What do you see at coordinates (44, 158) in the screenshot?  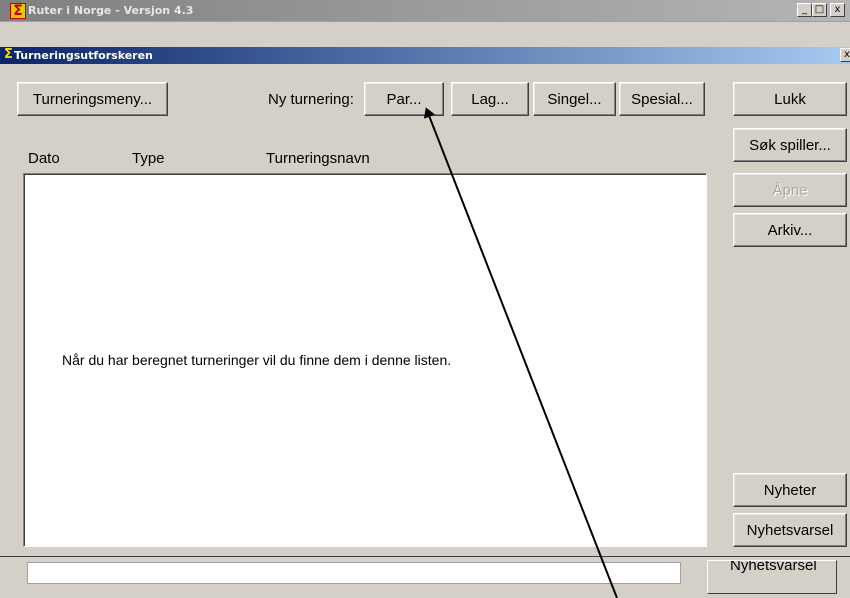 I see `column-header-date: Dato` at bounding box center [44, 158].